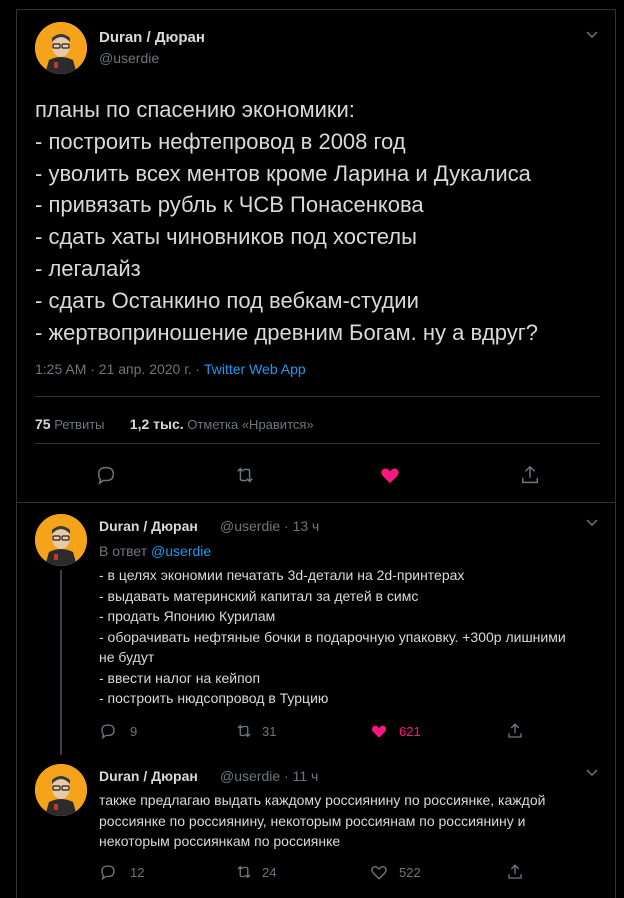  Describe the element at coordinates (148, 526) in the screenshot. I see `reply1-author-name: Duran / Дюран` at that location.